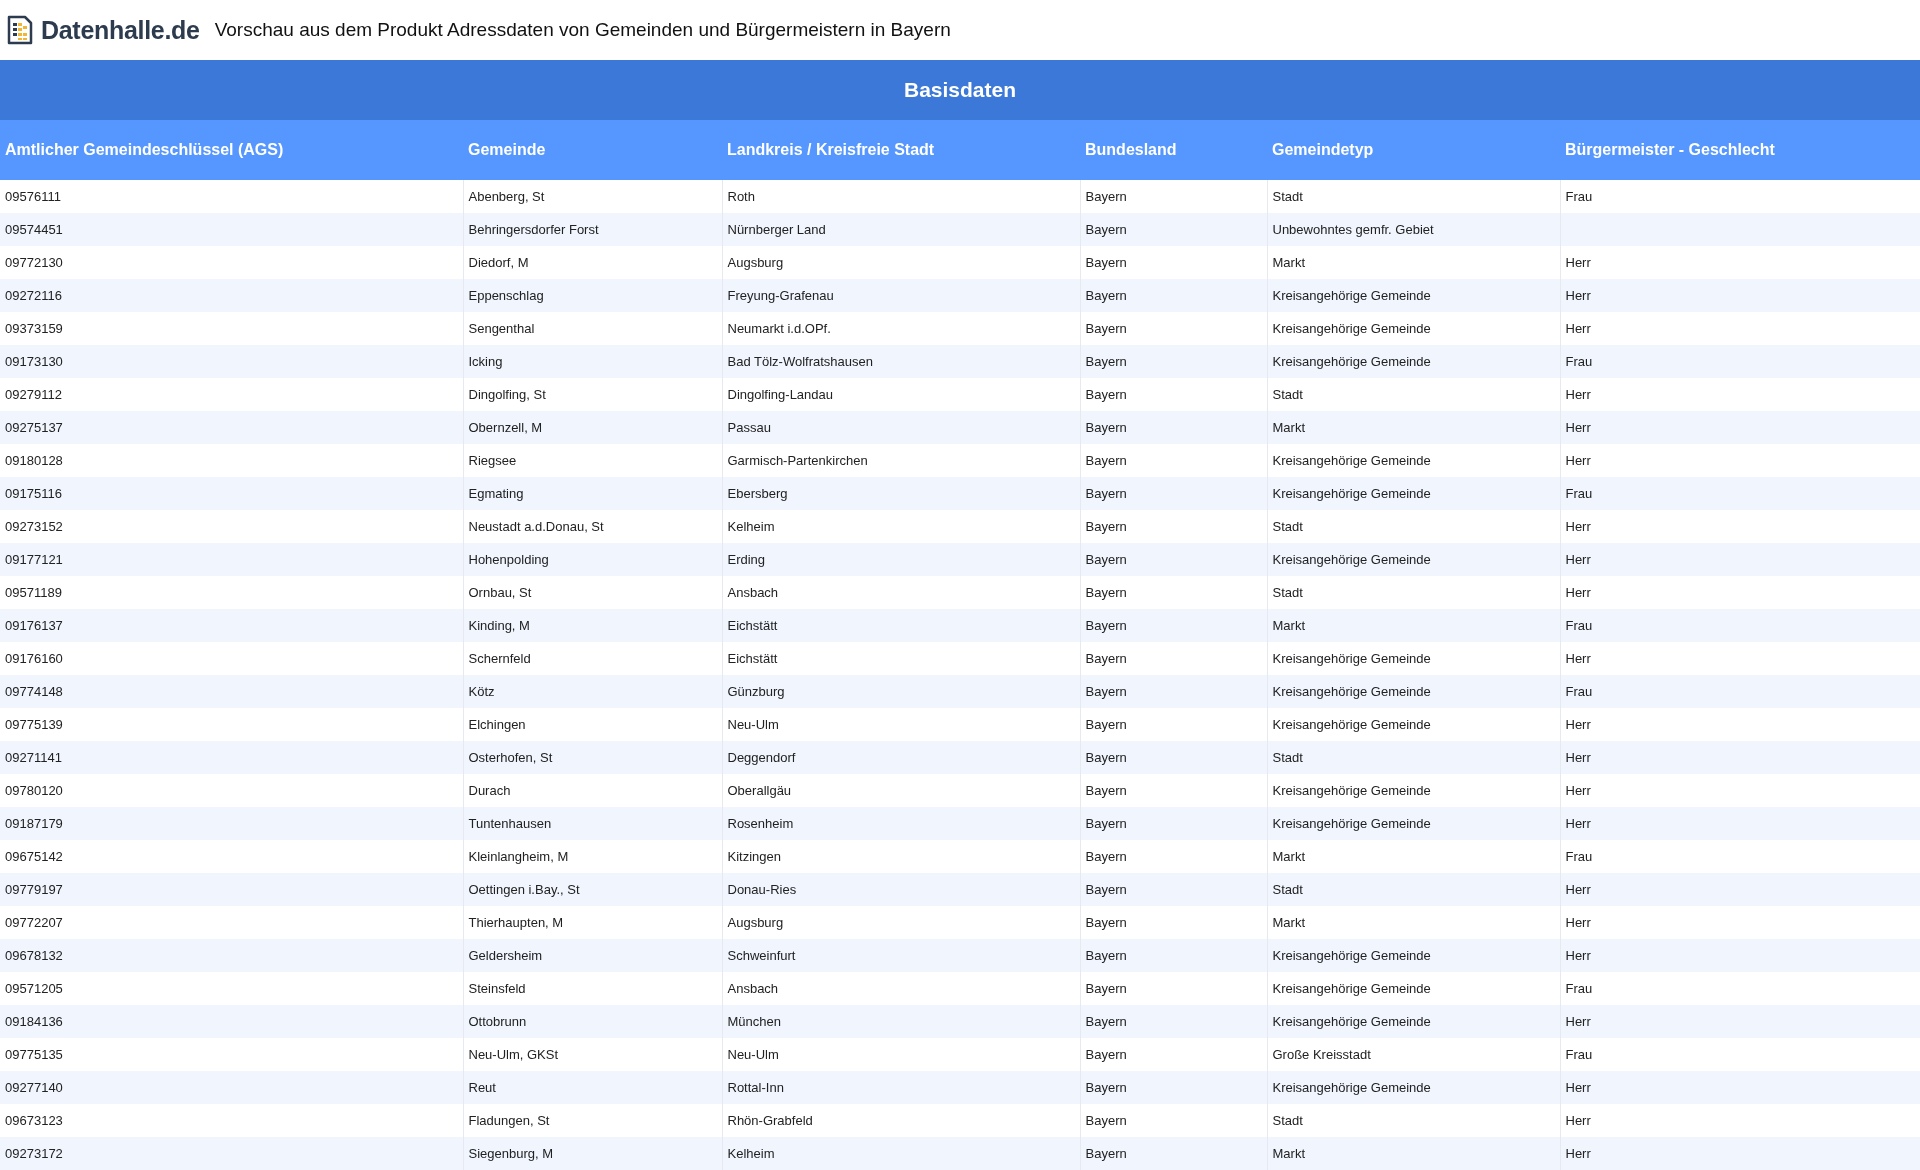 The width and height of the screenshot is (1920, 1170). Describe the element at coordinates (231, 1087) in the screenshot. I see `table-cell: 09277140` at that location.